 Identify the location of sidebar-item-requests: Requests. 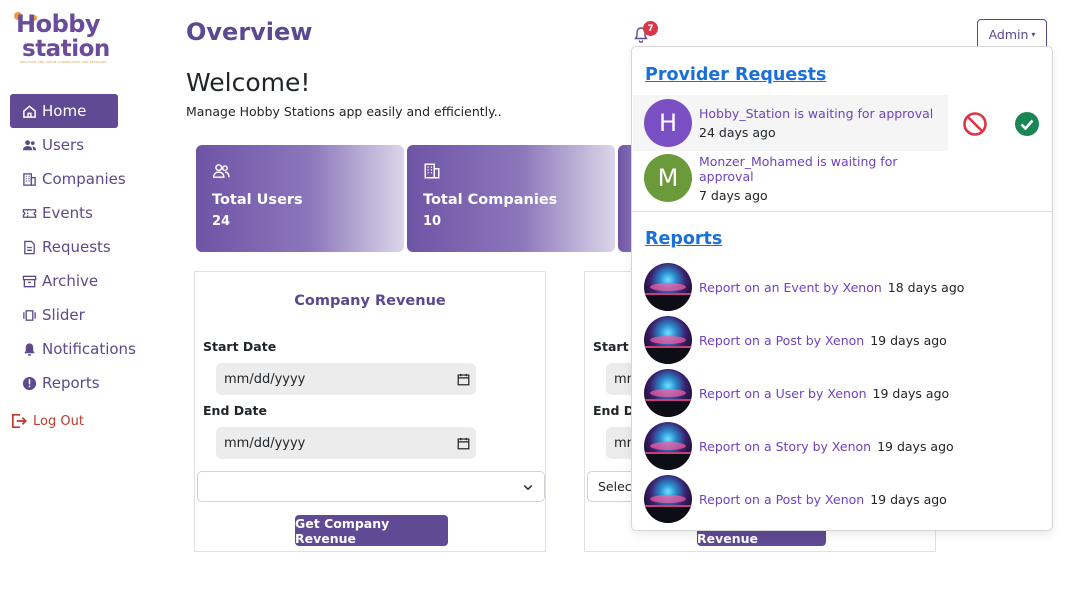
(90, 247).